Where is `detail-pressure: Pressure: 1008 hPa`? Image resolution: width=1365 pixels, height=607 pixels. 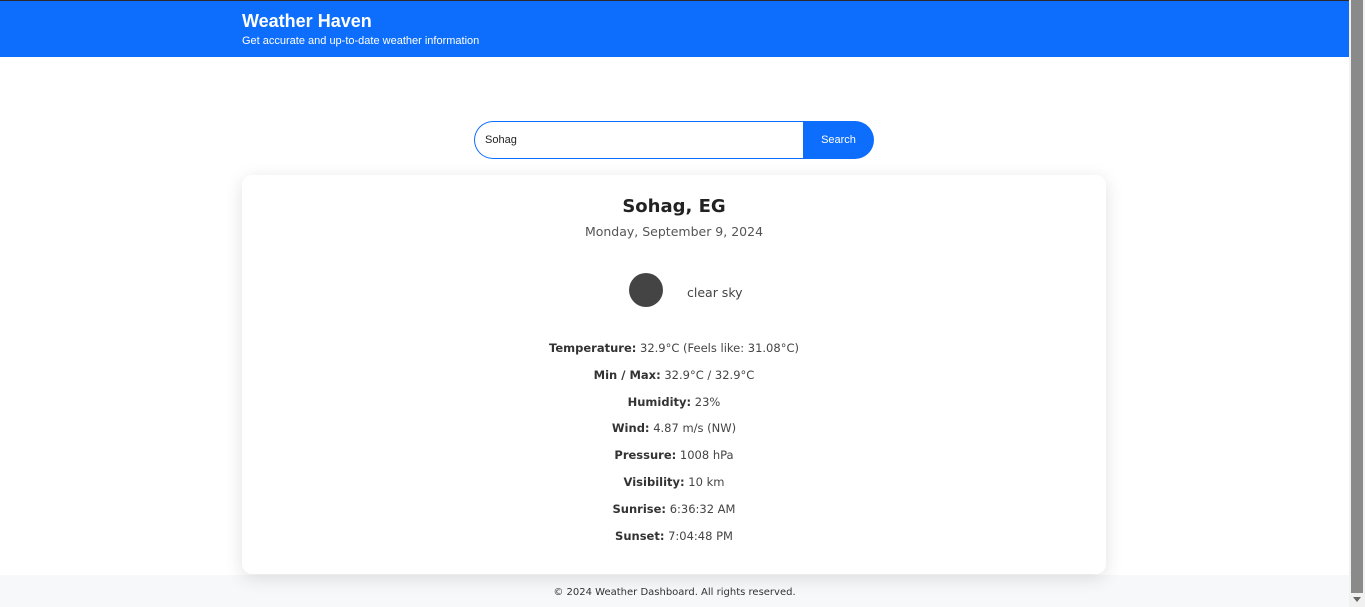
detail-pressure: Pressure: 1008 hPa is located at coordinates (674, 461).